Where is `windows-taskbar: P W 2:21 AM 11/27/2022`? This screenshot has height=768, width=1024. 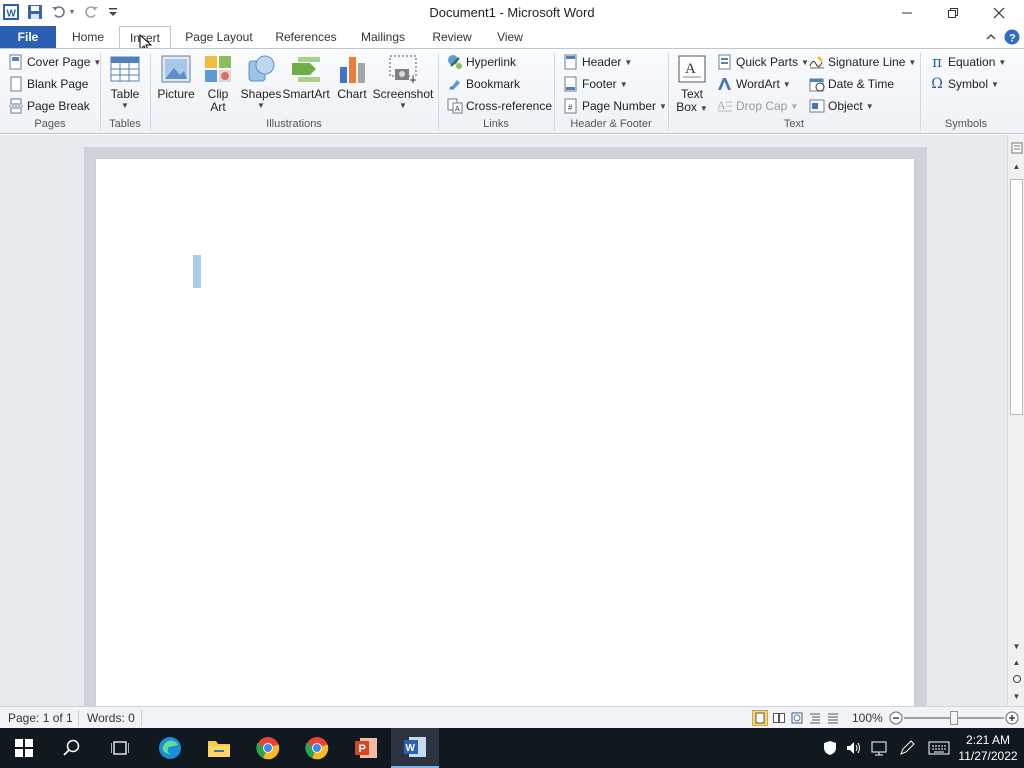
windows-taskbar: P W 2:21 AM 11/27/2022 is located at coordinates (512, 748).